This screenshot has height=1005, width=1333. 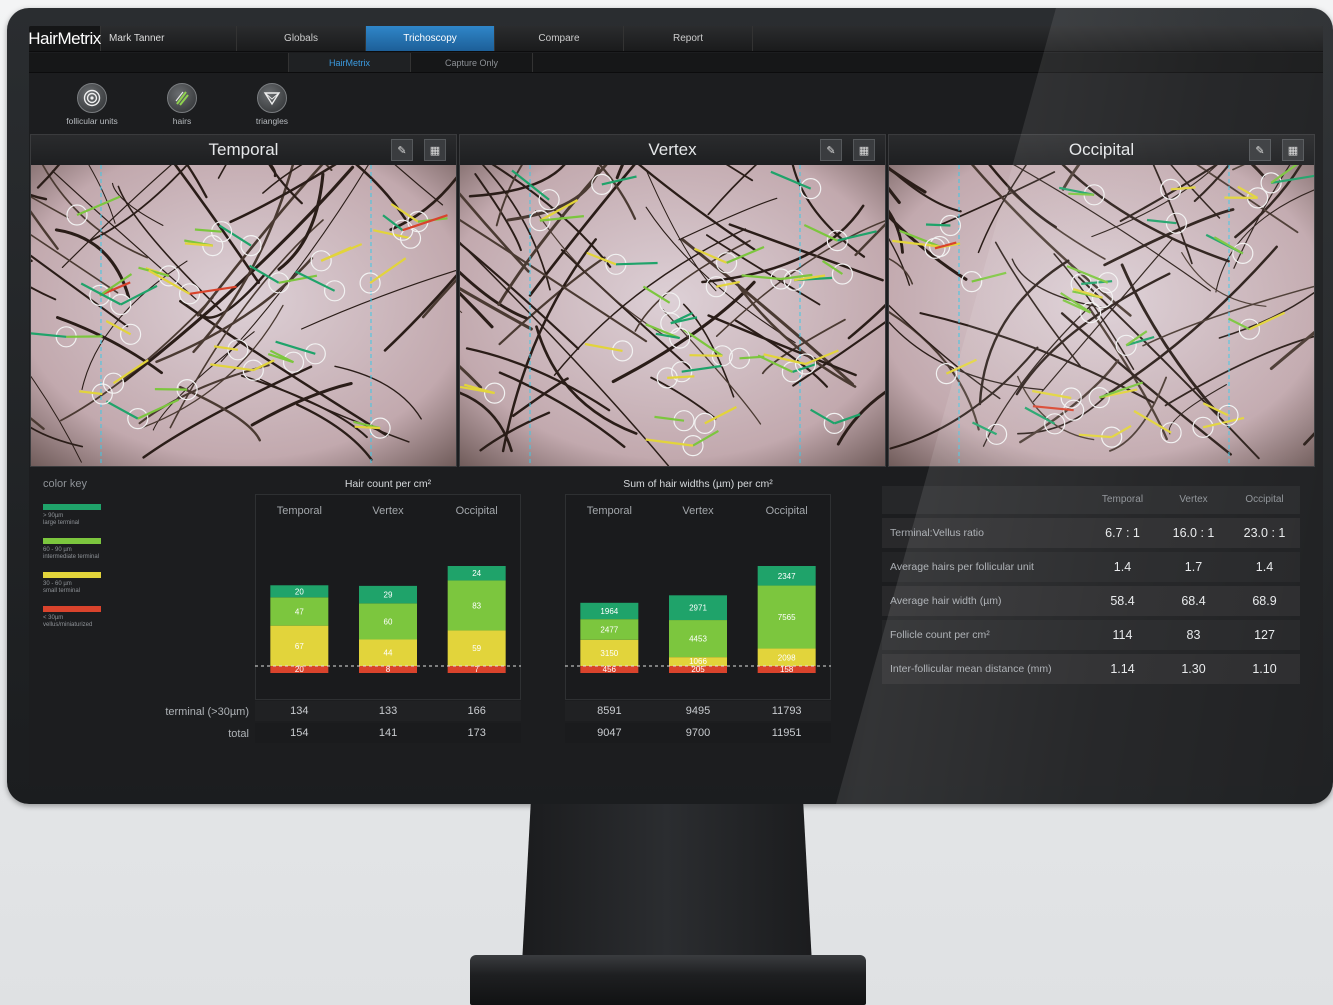 I want to click on scalp-background, so click(x=672, y=315).